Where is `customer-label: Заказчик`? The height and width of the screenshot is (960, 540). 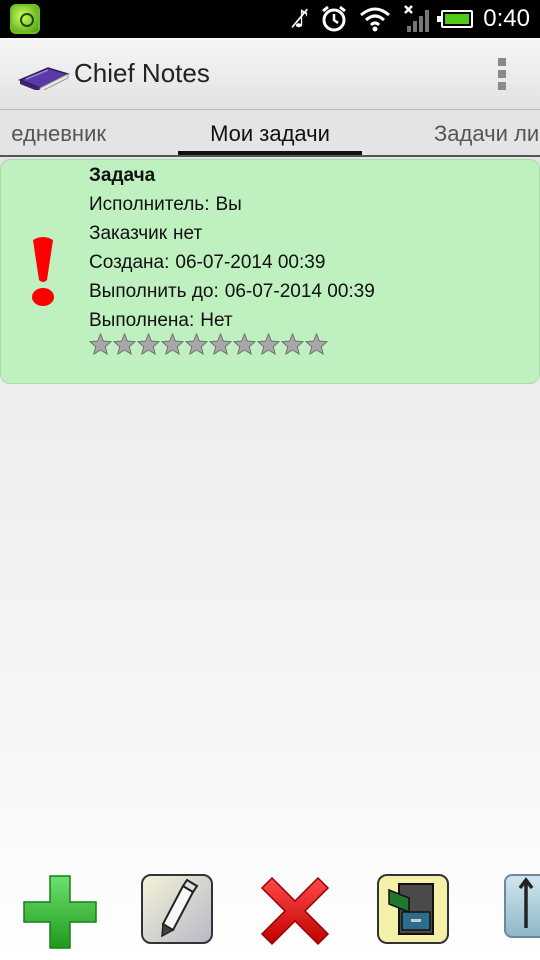
customer-label: Заказчик is located at coordinates (128, 233).